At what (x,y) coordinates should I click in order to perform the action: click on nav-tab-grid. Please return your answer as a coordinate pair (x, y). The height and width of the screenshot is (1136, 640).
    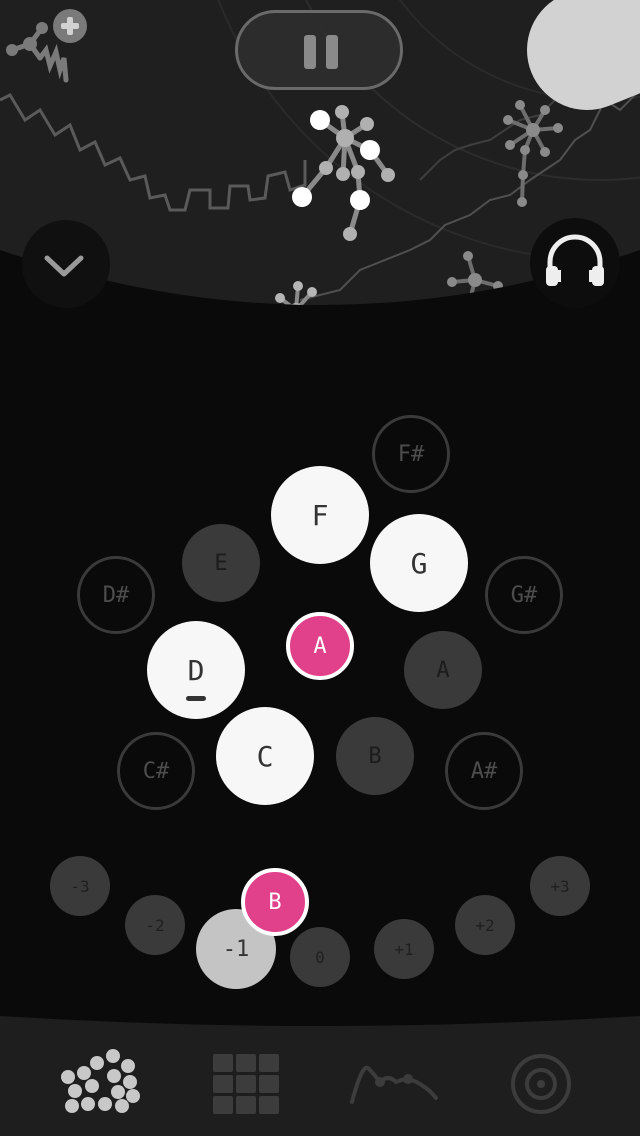
    Looking at the image, I should click on (246, 1086).